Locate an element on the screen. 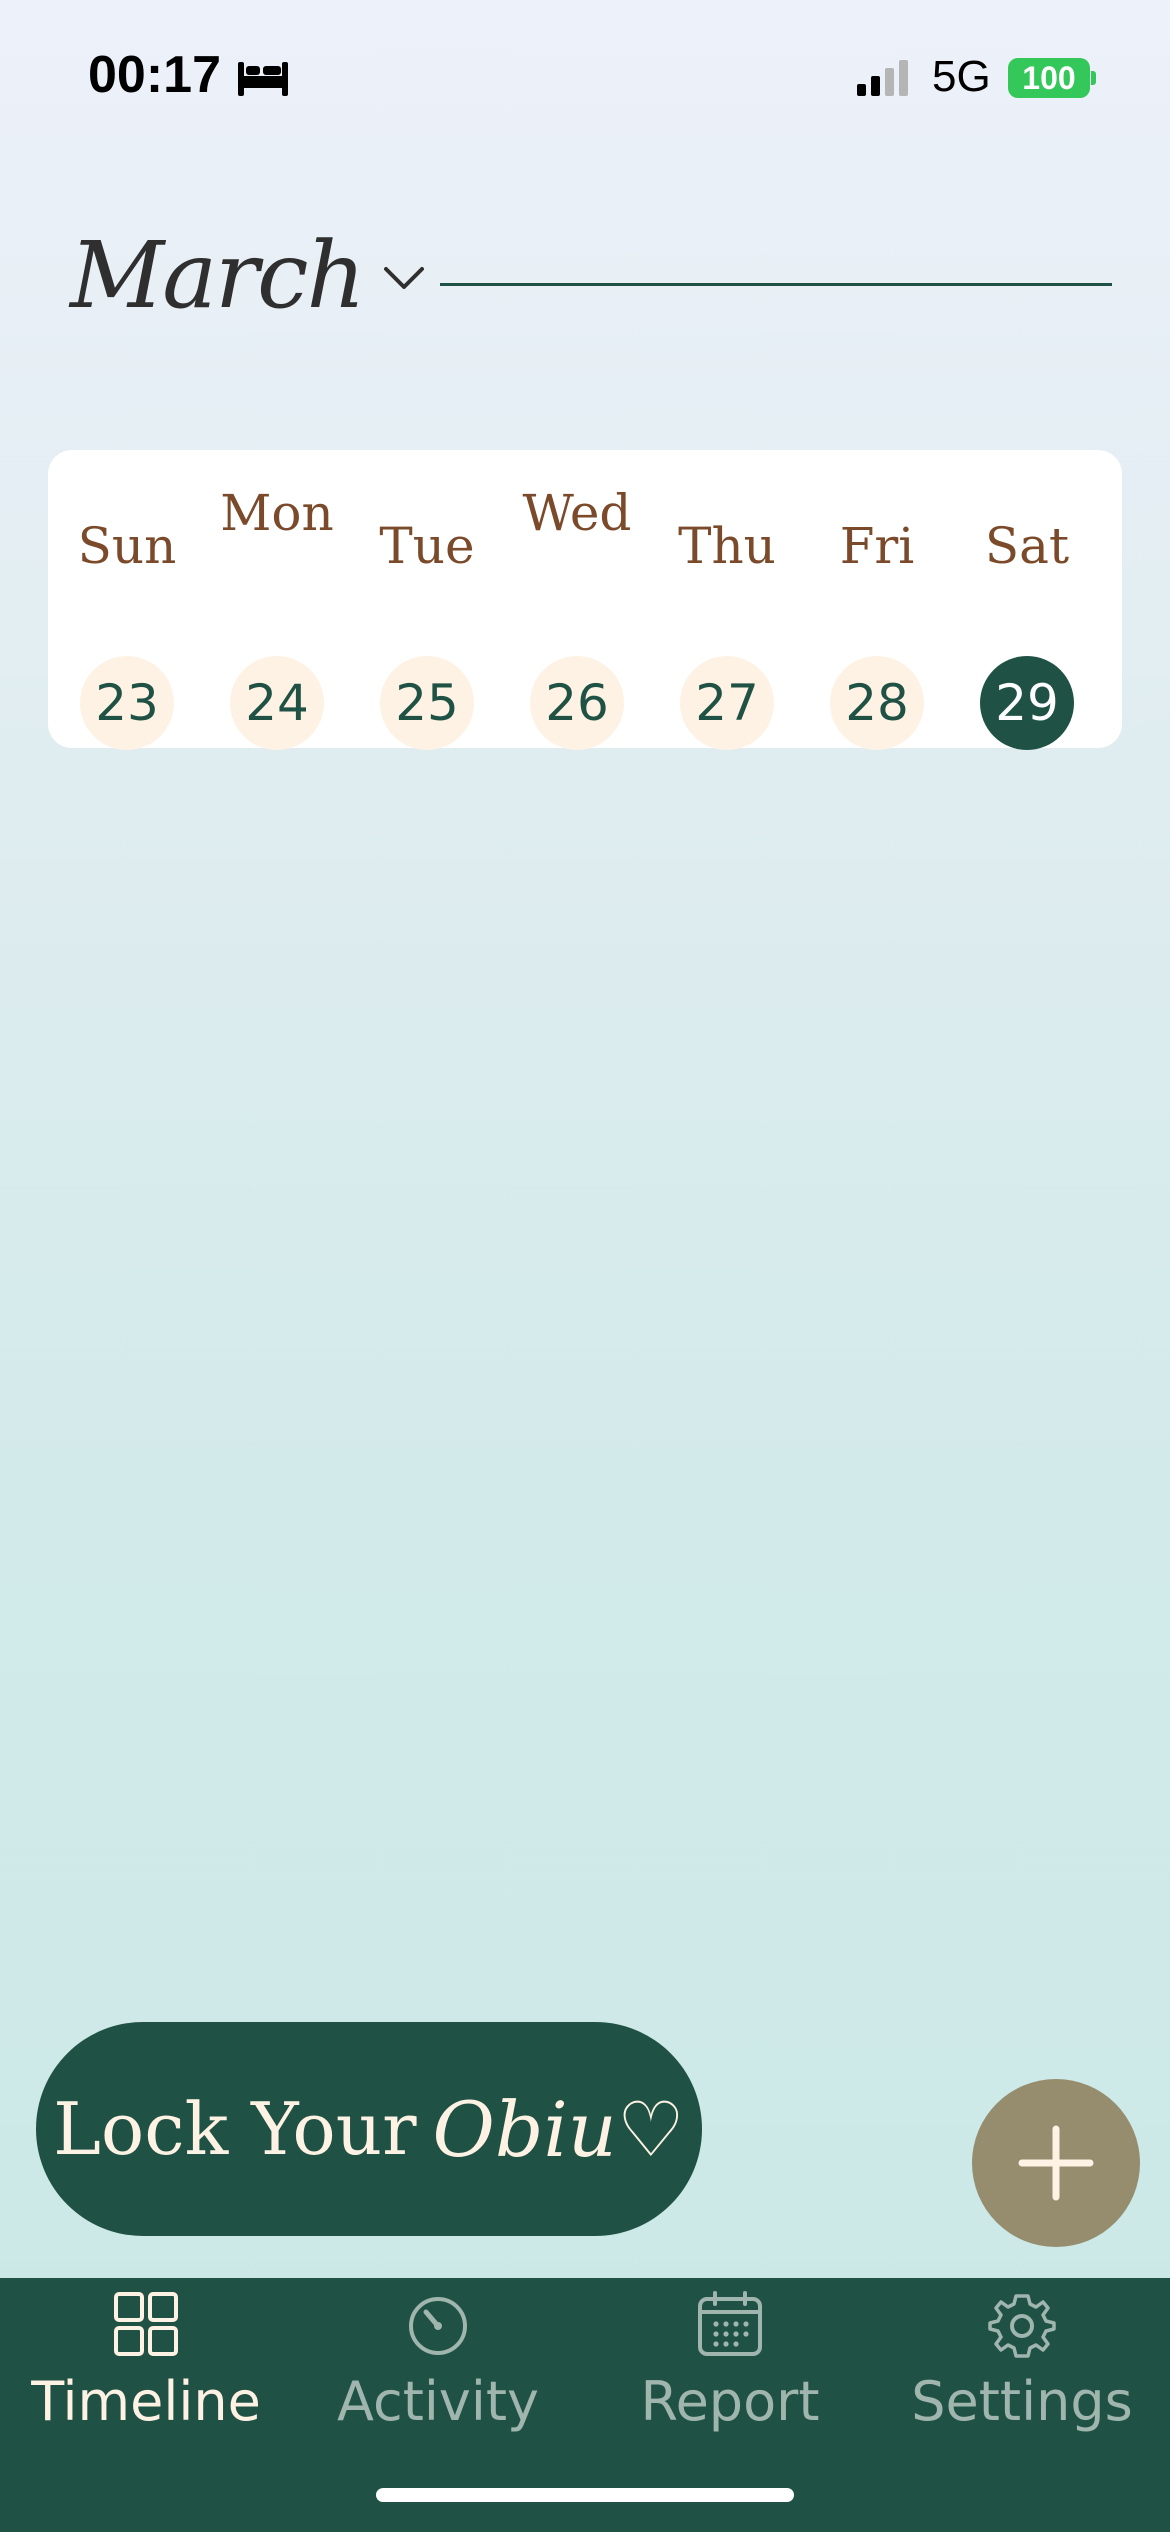  timer-icon is located at coordinates (438, 2326).